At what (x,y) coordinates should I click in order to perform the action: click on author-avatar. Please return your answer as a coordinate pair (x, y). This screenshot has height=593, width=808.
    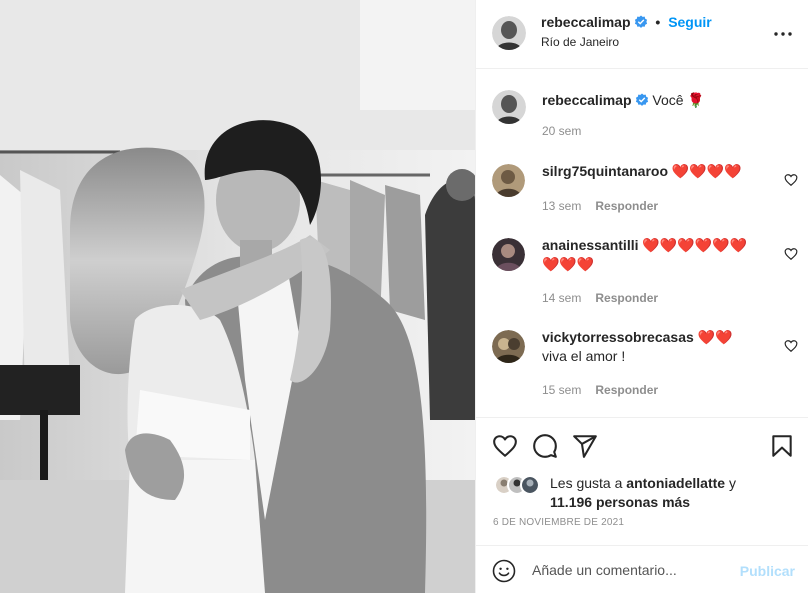
    Looking at the image, I should click on (509, 33).